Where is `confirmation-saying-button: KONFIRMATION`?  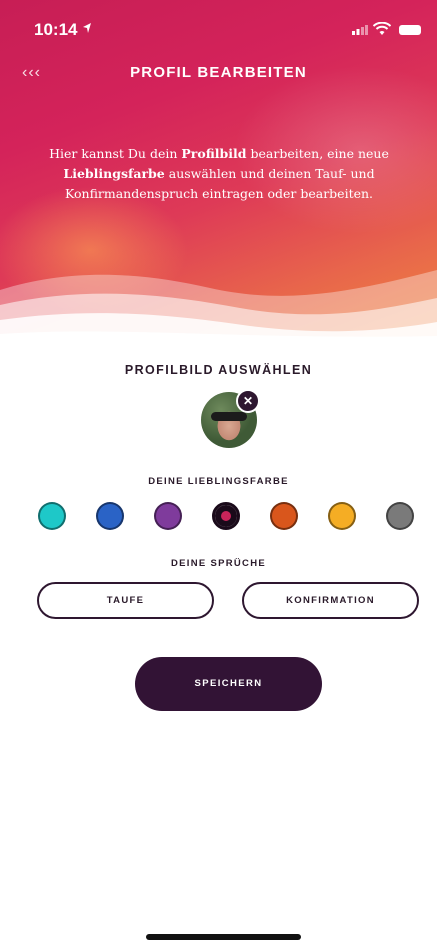
confirmation-saying-button: KONFIRMATION is located at coordinates (330, 600).